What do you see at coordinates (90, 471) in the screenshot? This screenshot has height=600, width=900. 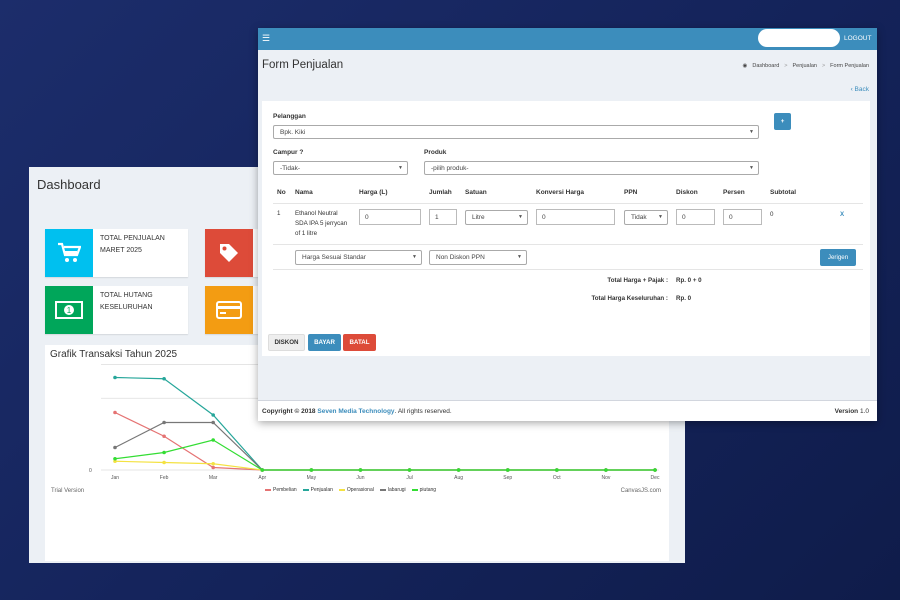 I see `y-axis-zero-label: 0` at bounding box center [90, 471].